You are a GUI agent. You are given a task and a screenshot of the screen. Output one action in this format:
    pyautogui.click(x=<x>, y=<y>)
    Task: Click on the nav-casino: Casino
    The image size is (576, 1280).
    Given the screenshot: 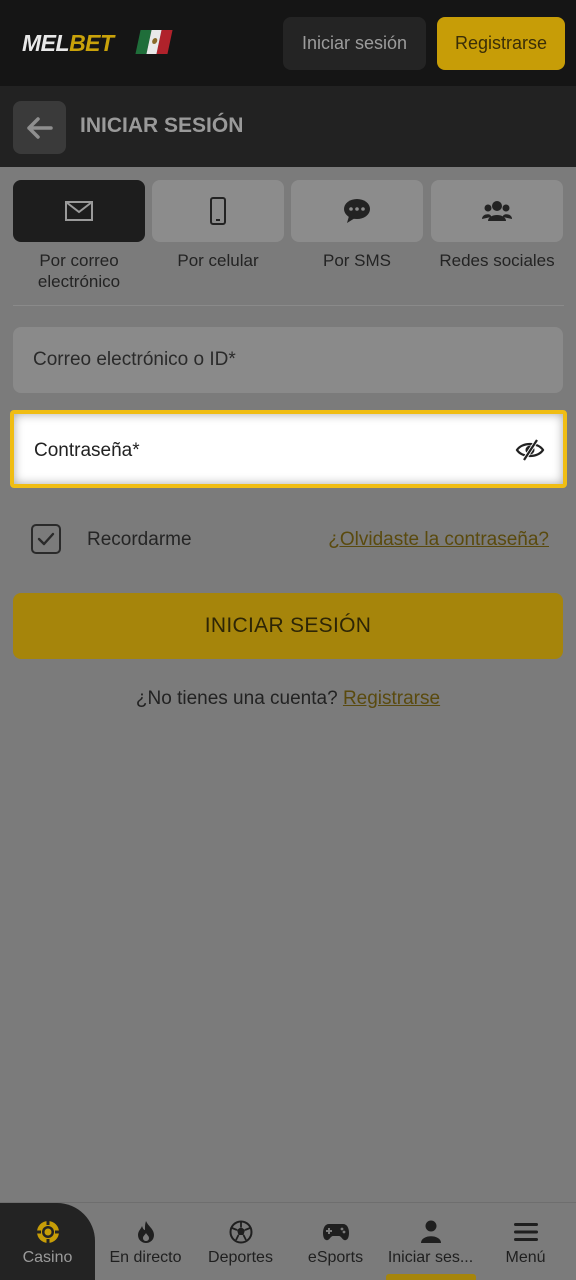 What is the action you would take?
    pyautogui.click(x=47, y=1241)
    